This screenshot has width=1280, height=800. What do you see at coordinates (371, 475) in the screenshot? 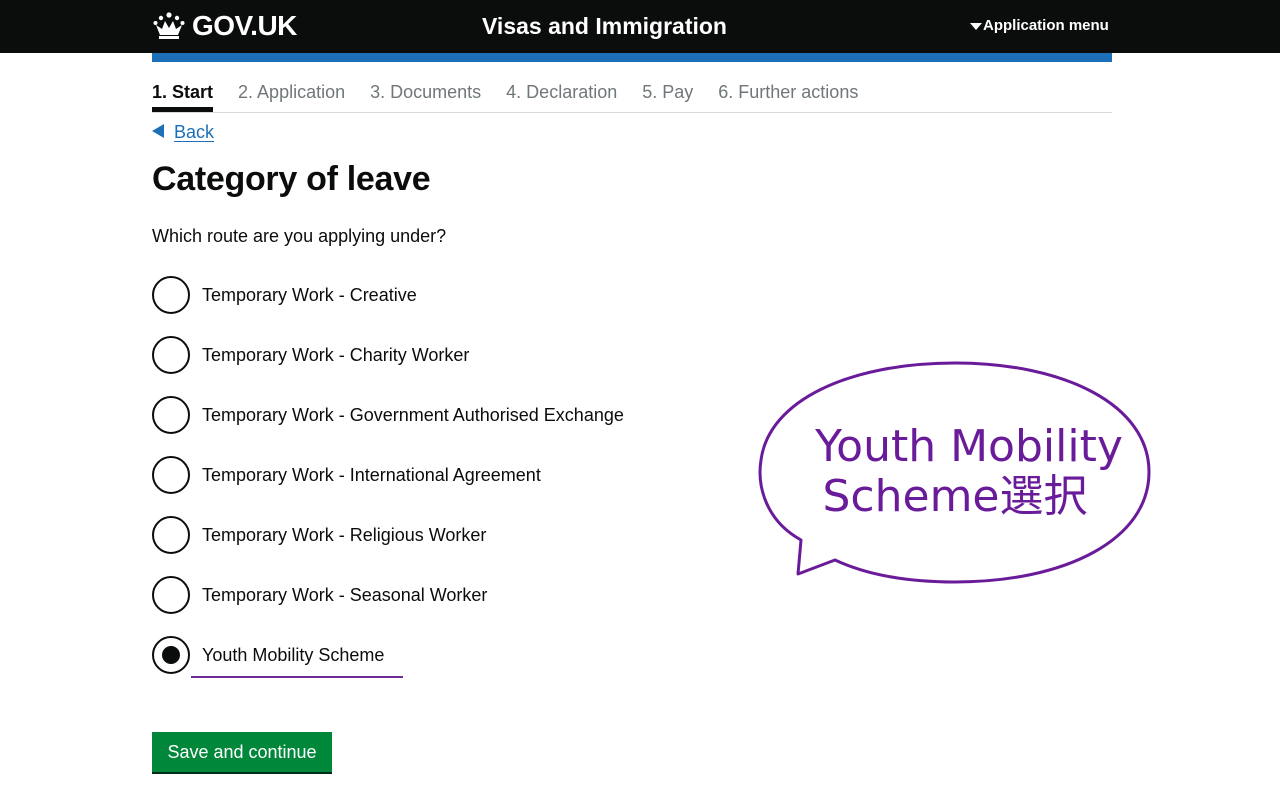
I see `radio-label: Temporary Work - International Agreement` at bounding box center [371, 475].